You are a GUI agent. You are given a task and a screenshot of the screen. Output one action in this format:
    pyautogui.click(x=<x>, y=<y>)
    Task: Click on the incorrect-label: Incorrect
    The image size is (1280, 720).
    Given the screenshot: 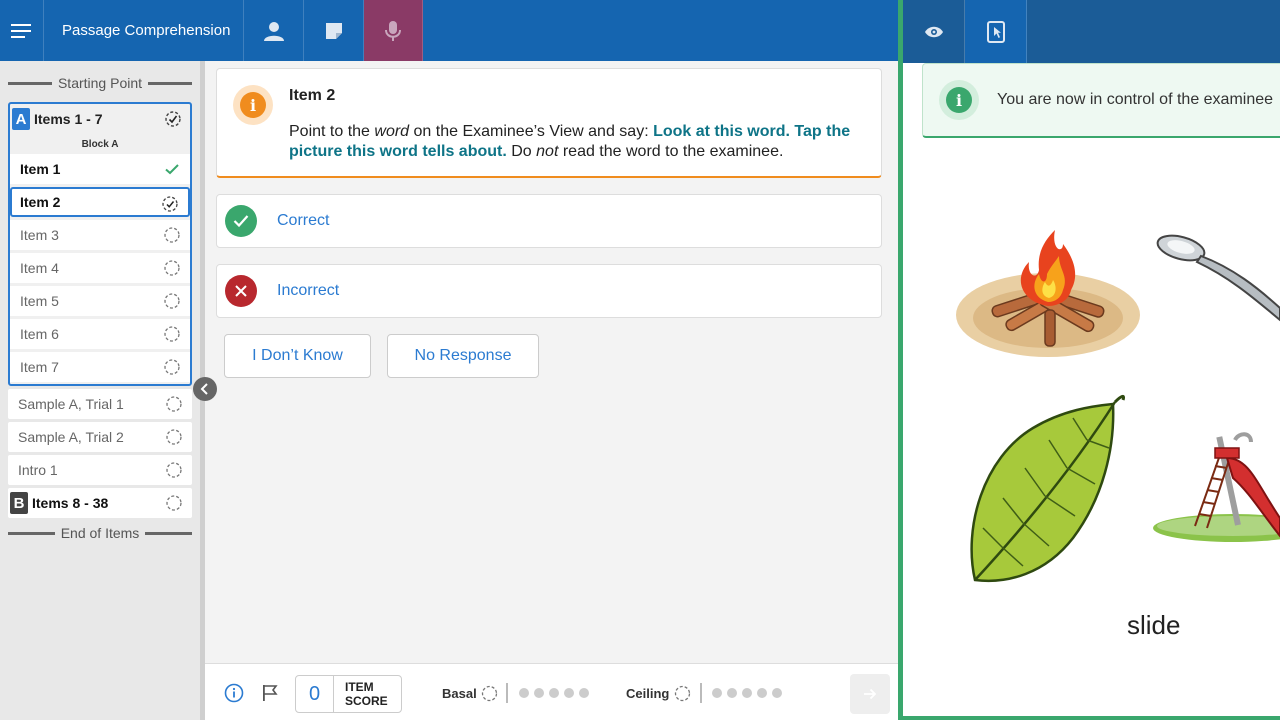 What is the action you would take?
    pyautogui.click(x=308, y=290)
    